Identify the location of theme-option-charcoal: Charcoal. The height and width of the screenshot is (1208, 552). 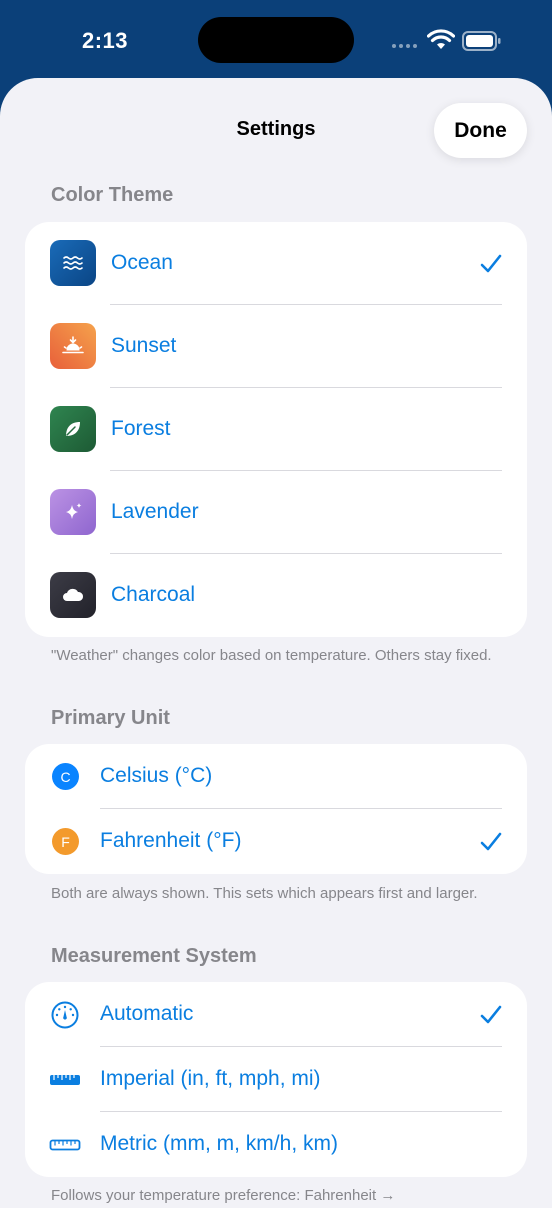
(276, 595).